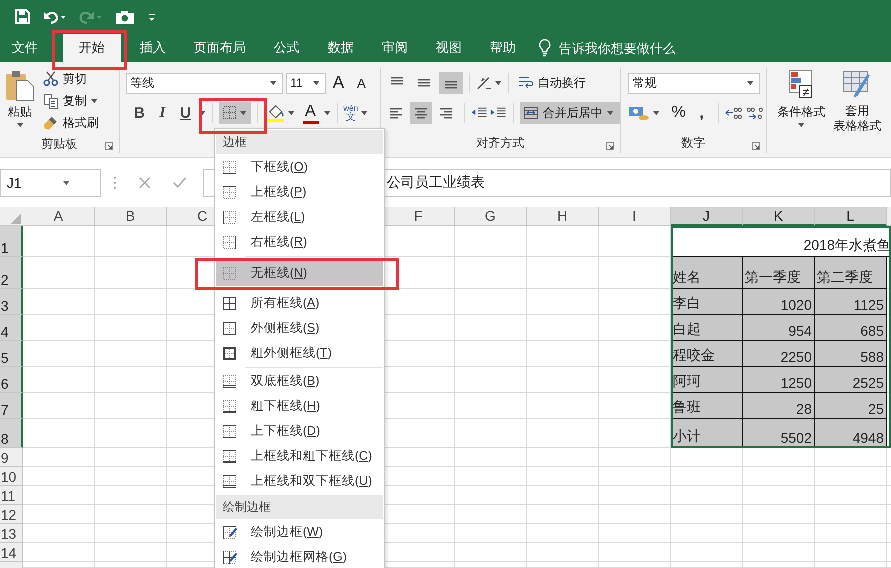 The height and width of the screenshot is (568, 891). I want to click on conditional-formatting-button: 条件格式, so click(801, 99).